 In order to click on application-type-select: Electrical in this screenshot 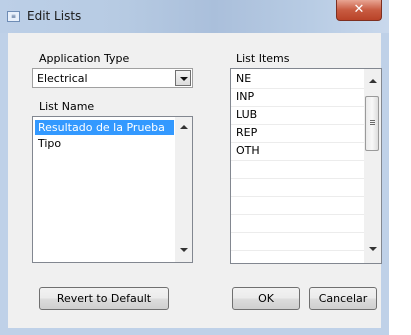, I will do `click(112, 78)`.